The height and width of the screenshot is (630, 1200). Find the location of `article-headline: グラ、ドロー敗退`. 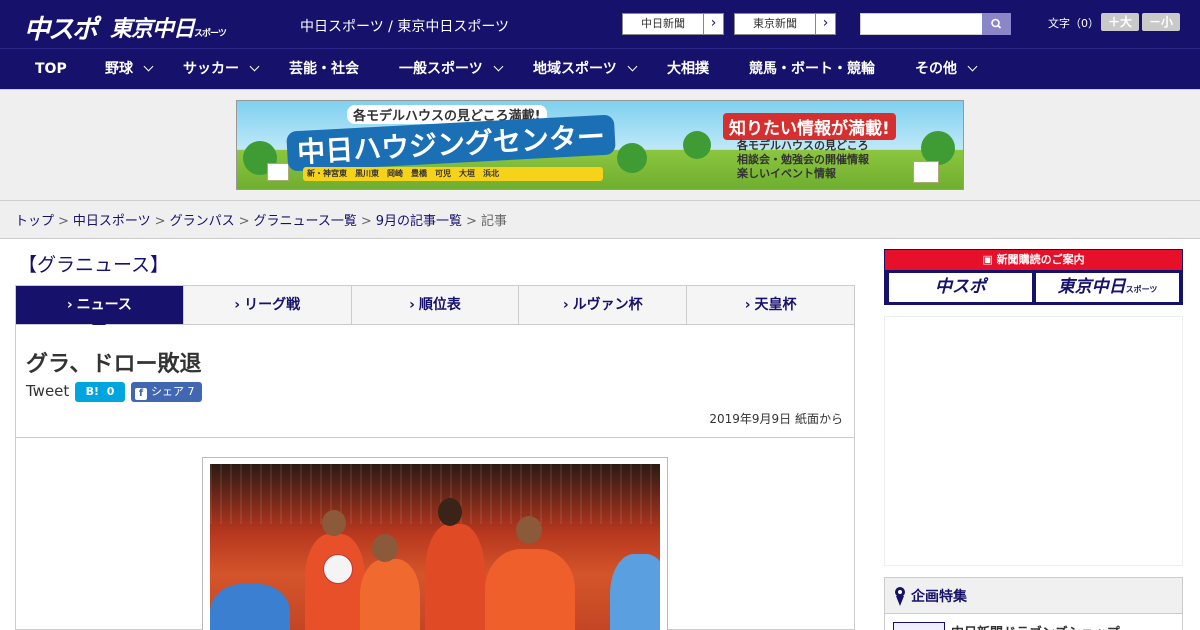

article-headline: グラ、ドロー敗退 is located at coordinates (114, 364).